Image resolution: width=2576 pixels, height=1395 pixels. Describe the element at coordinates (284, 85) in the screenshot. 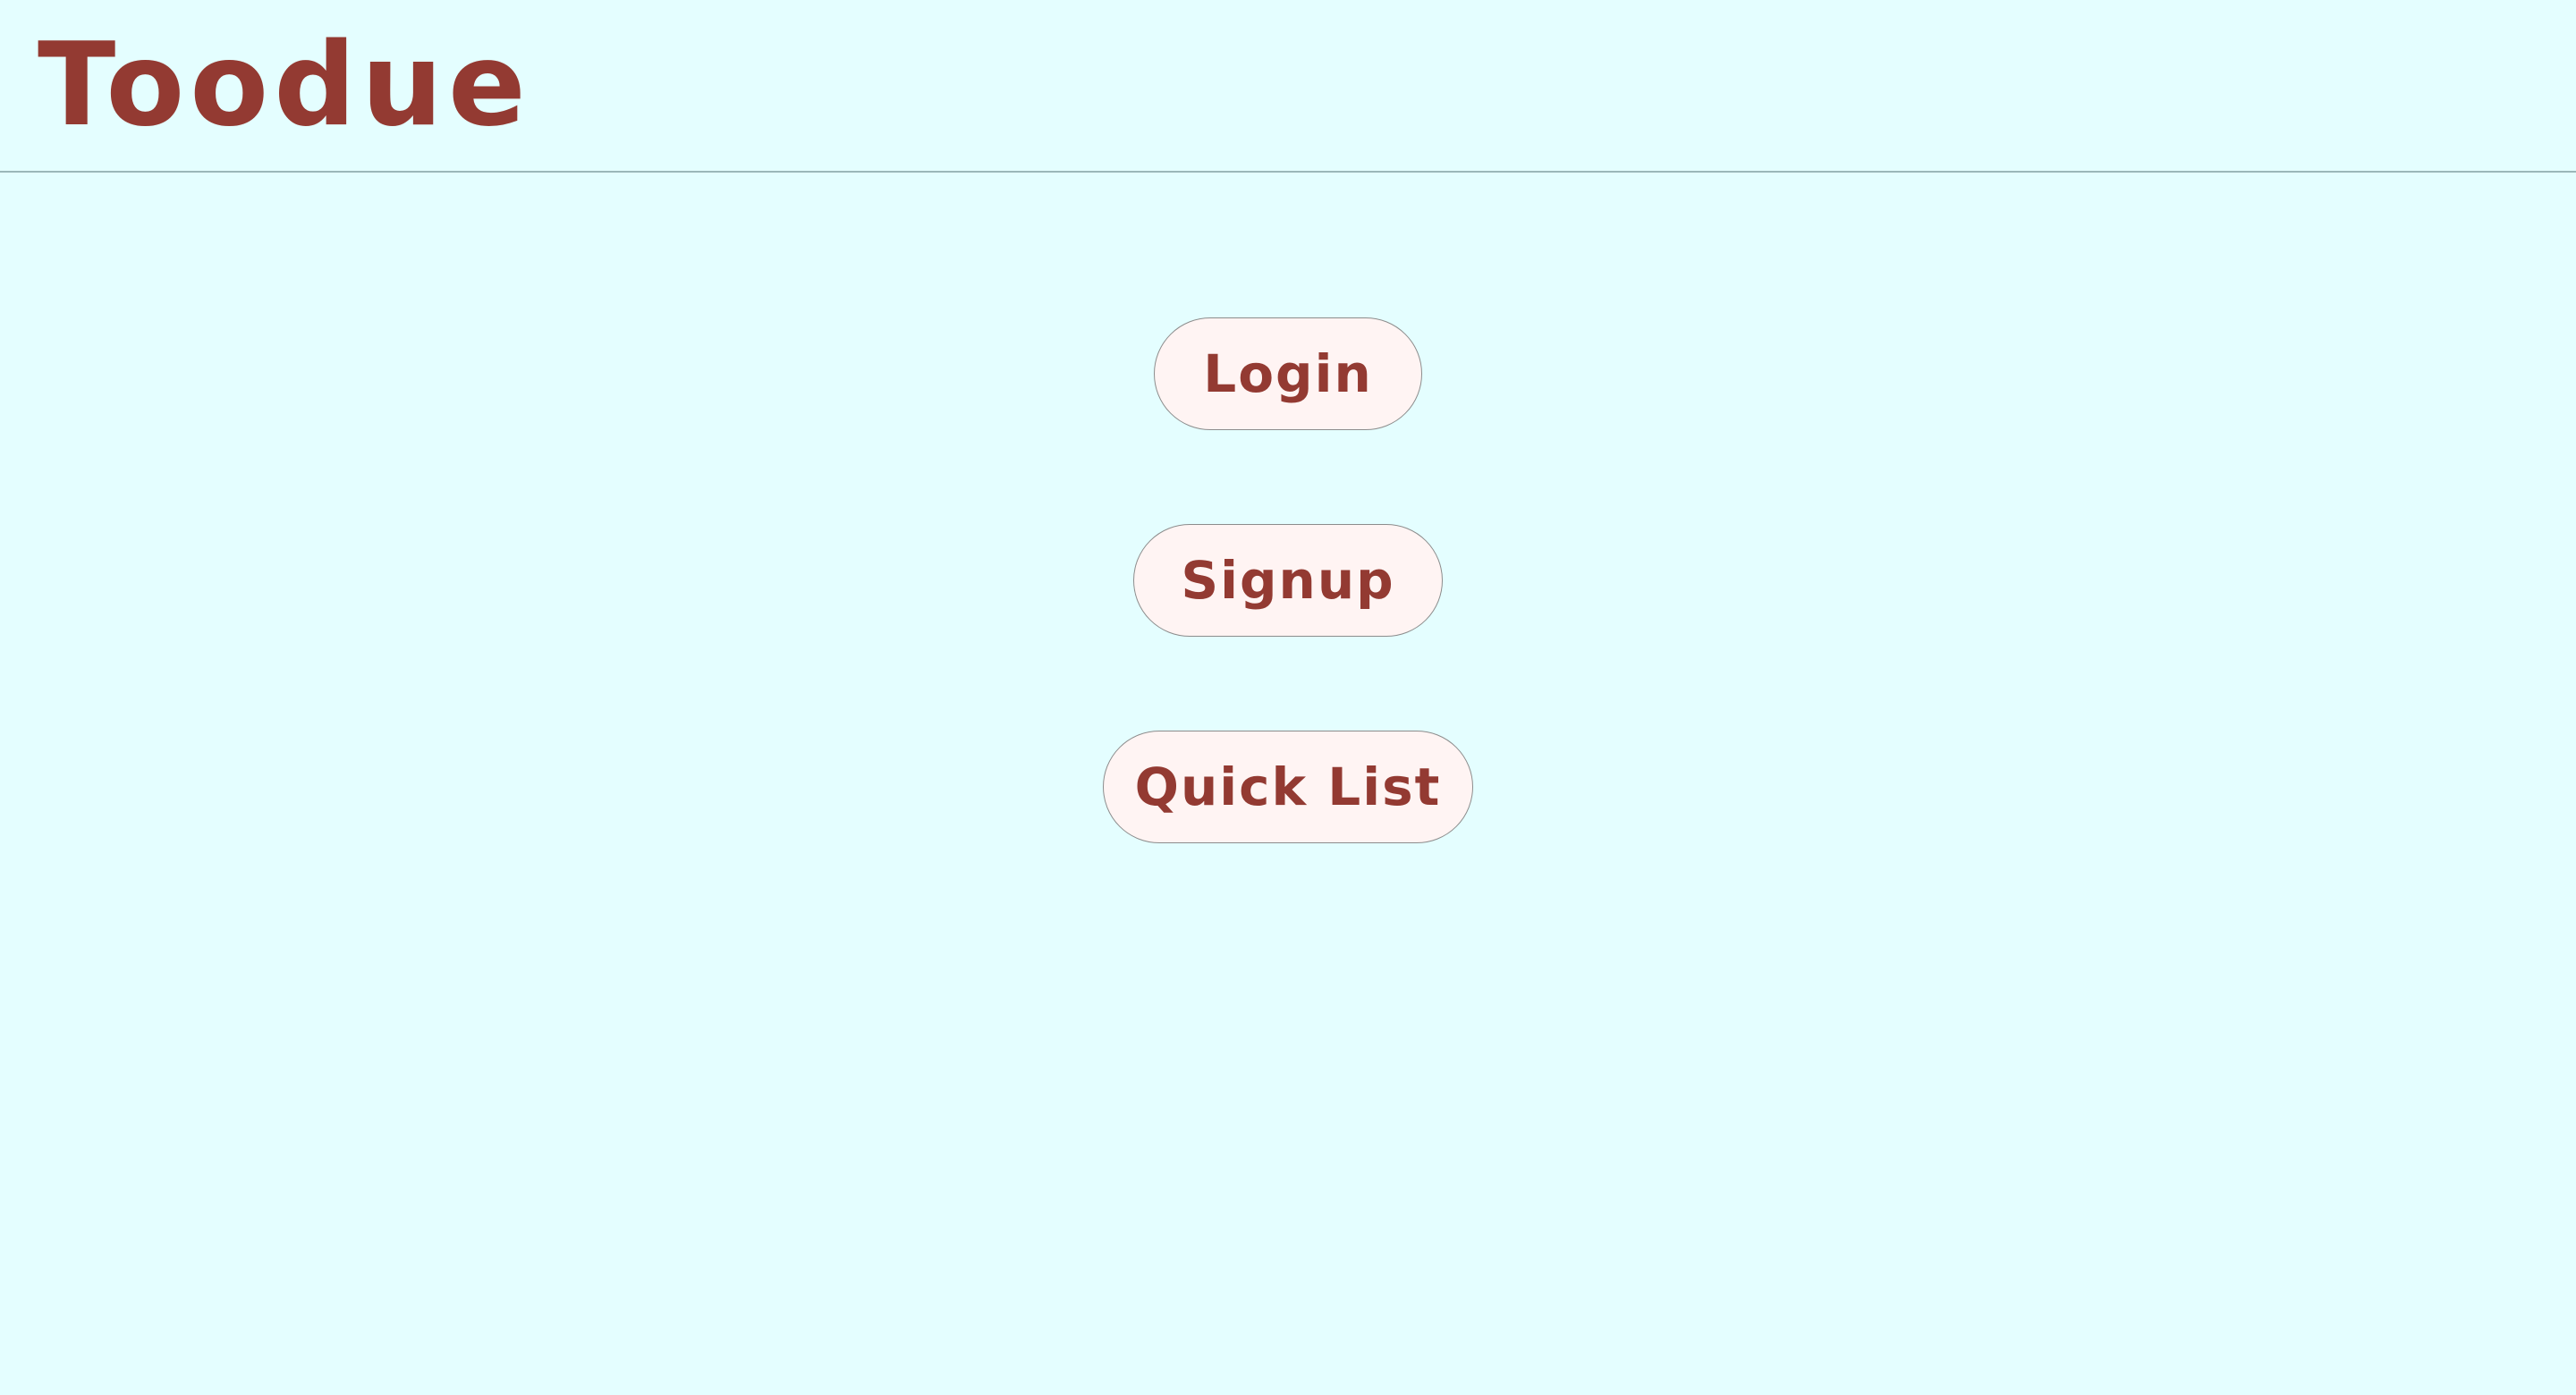

I see `app-logo: Toodue` at that location.